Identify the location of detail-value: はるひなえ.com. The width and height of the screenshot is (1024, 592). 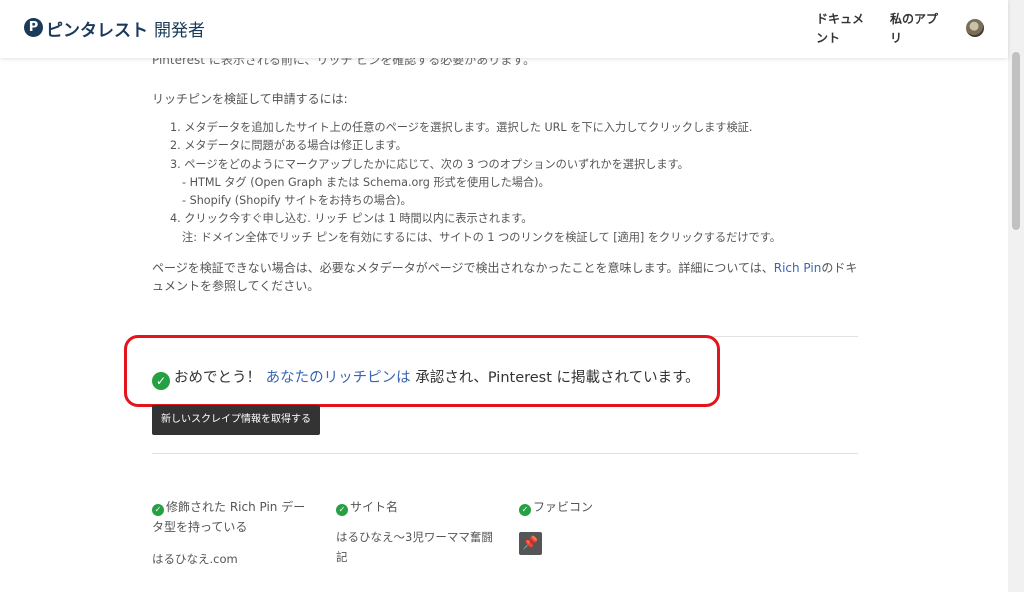
(195, 559).